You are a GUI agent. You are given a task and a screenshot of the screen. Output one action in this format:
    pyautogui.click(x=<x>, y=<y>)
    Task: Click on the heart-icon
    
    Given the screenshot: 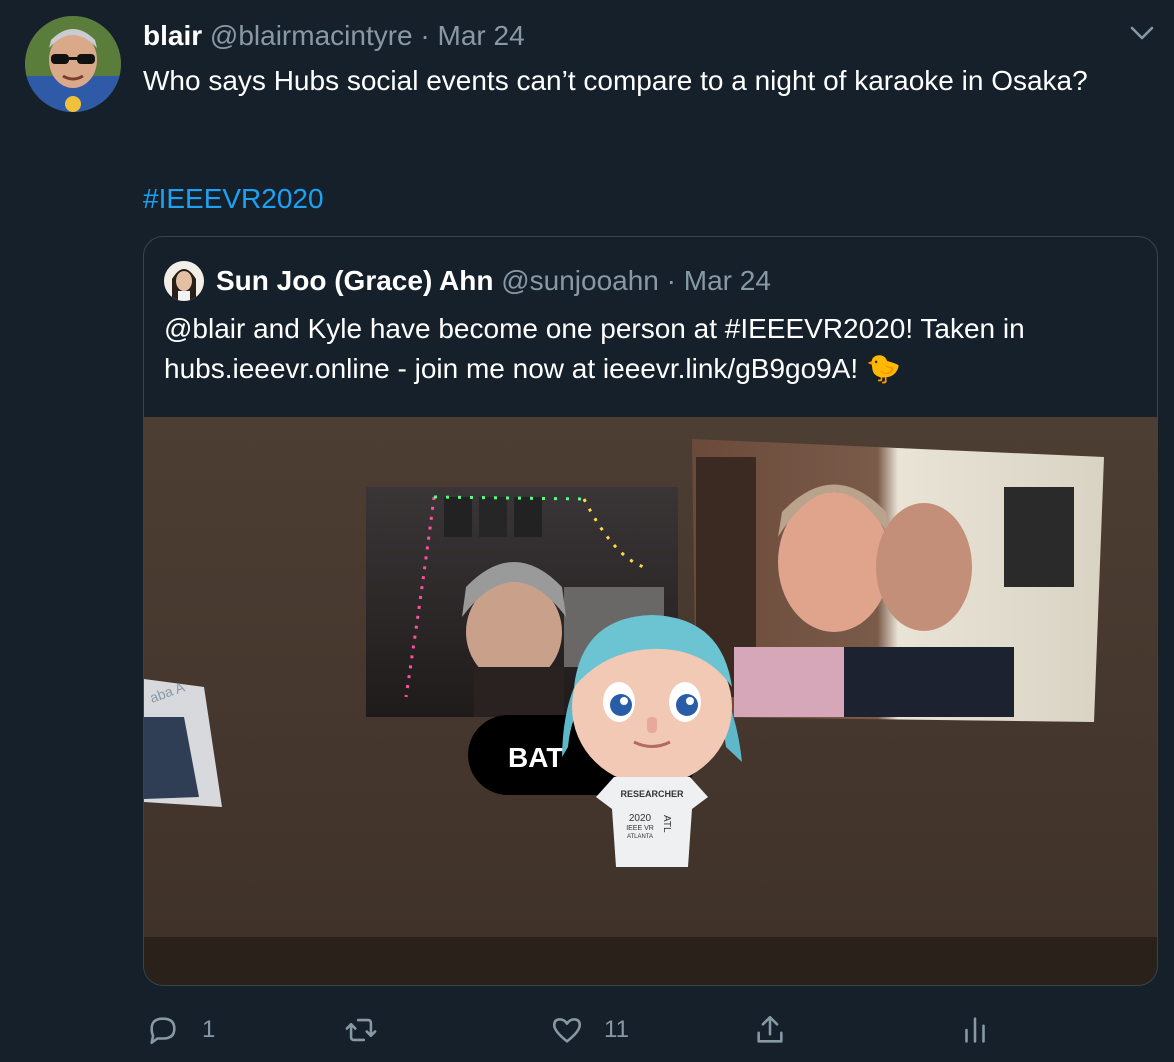 What is the action you would take?
    pyautogui.click(x=567, y=1030)
    